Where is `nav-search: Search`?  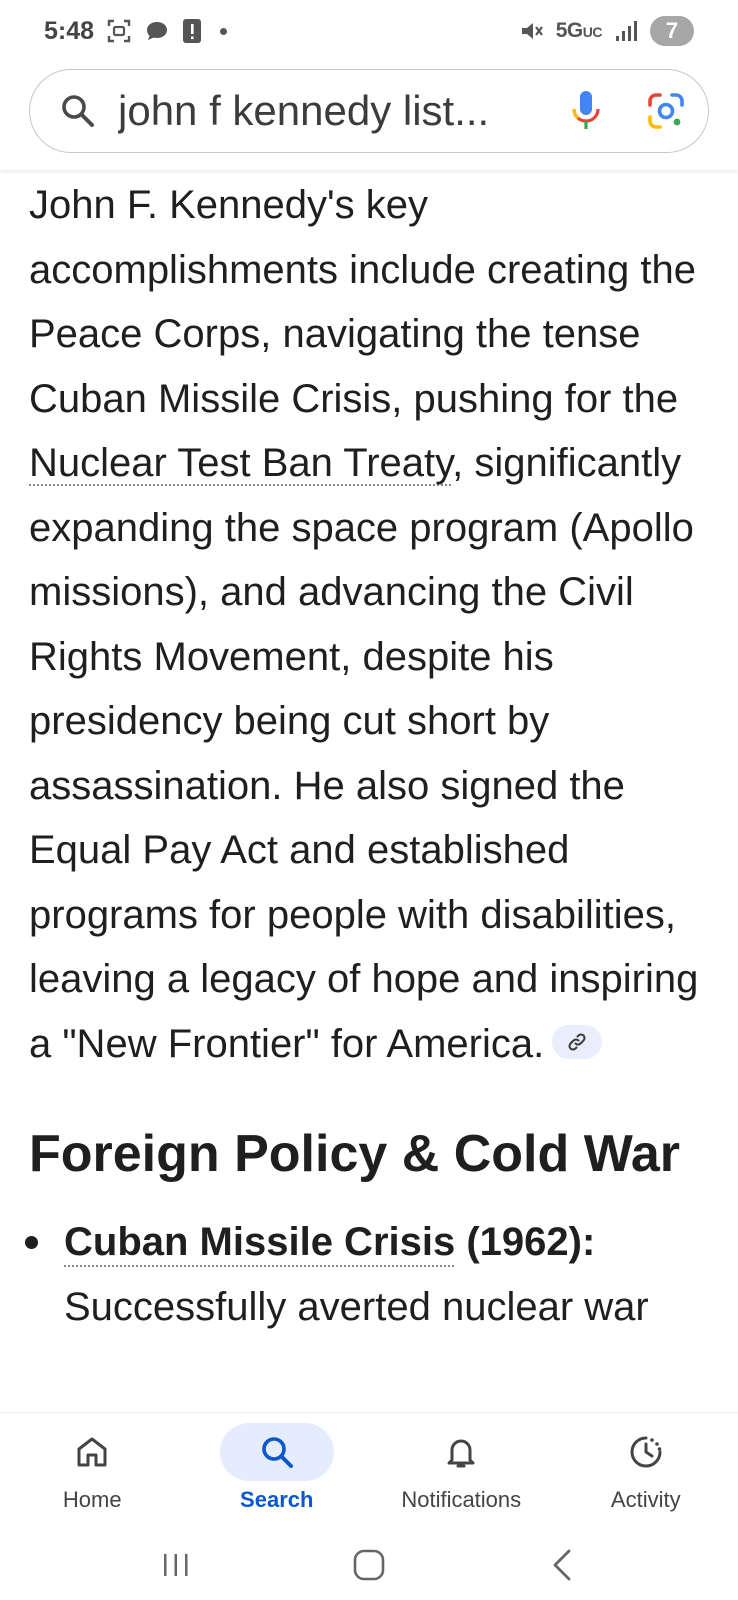 nav-search: Search is located at coordinates (277, 1471).